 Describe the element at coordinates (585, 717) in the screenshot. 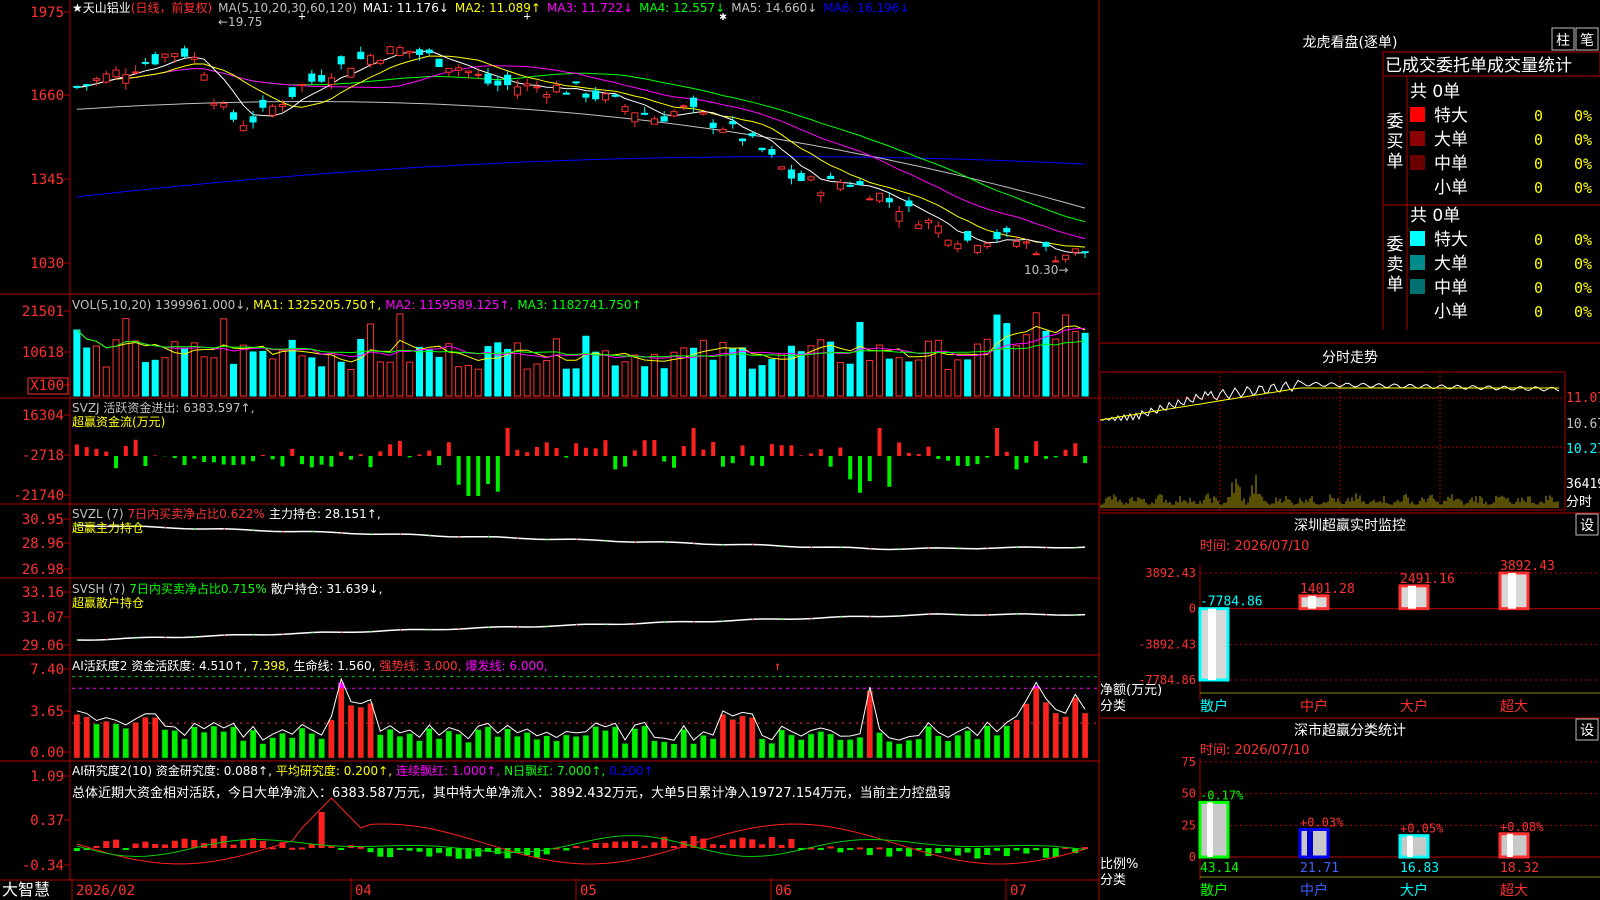

I see `ai-activity-panel` at that location.